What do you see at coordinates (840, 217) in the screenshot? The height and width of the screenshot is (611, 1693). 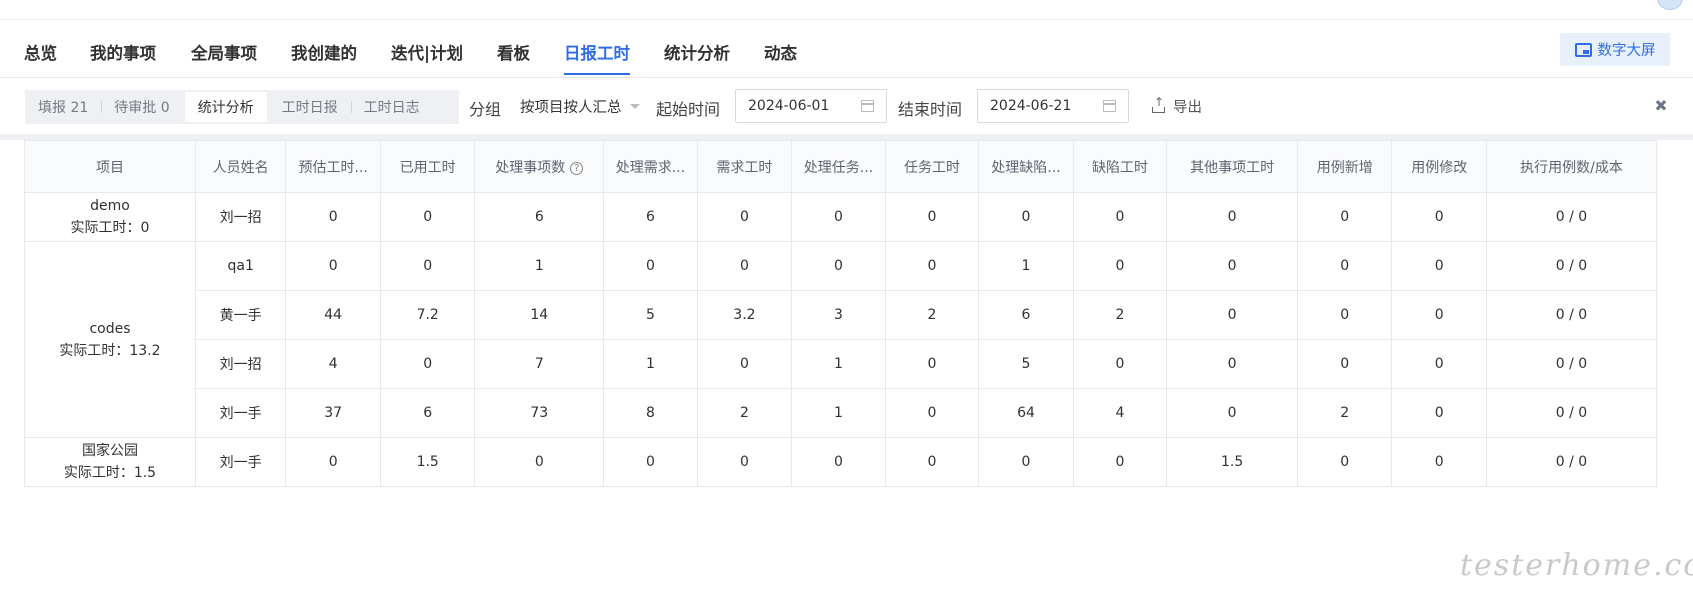 I see `table-row: demo 实际工时：0 刘一招 0 0 6 6 0 0 0 0 0 0 0 0 0 / 0` at bounding box center [840, 217].